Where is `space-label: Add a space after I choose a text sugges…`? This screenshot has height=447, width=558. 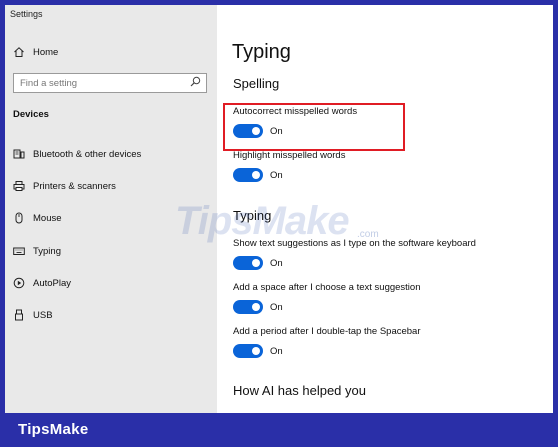
space-label: Add a space after I choose a text sugges… is located at coordinates (327, 287).